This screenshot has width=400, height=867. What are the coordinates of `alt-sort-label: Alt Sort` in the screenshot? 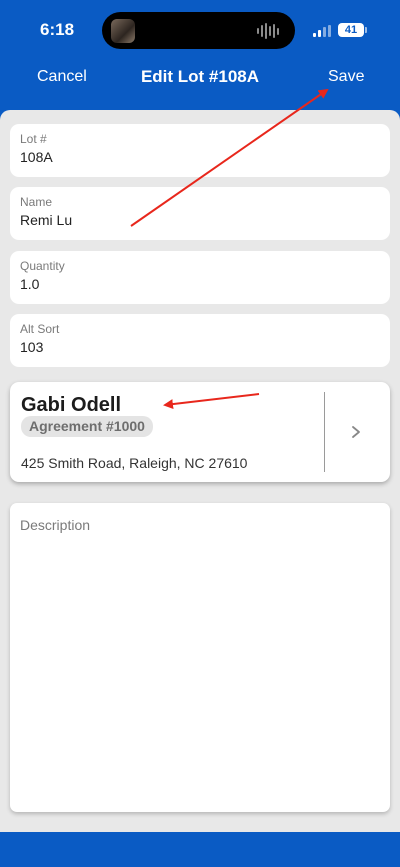 It's located at (40, 329).